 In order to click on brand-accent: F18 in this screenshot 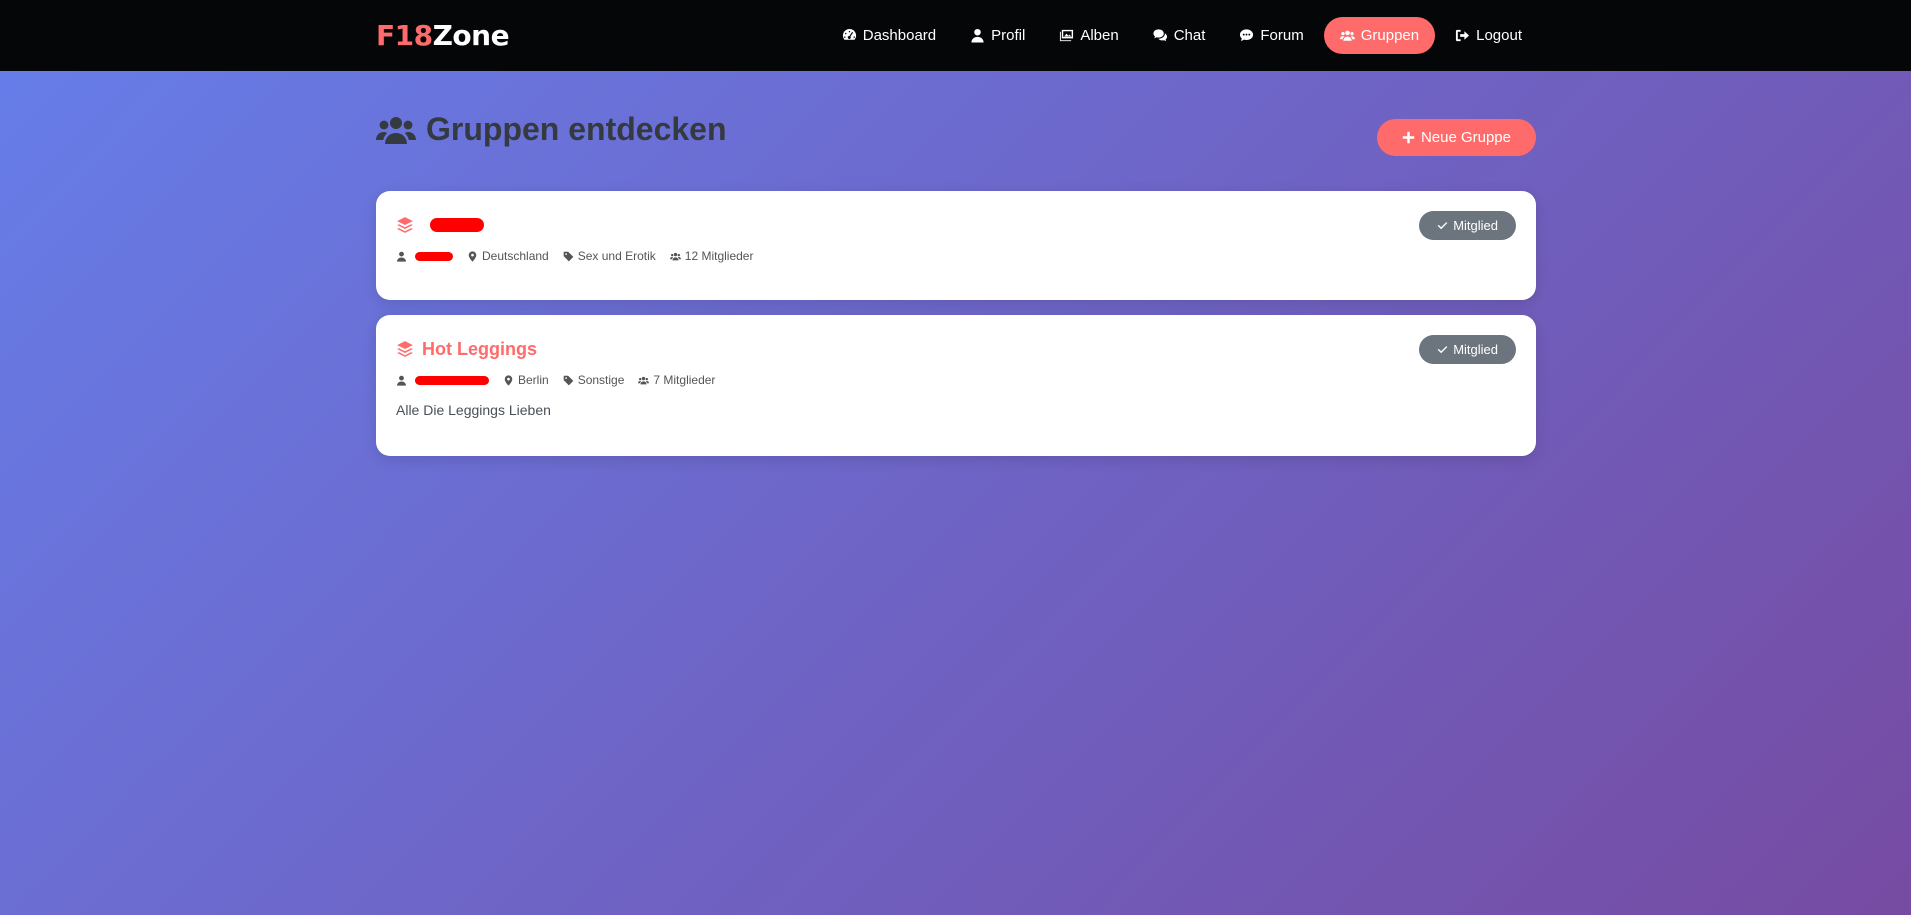, I will do `click(404, 35)`.